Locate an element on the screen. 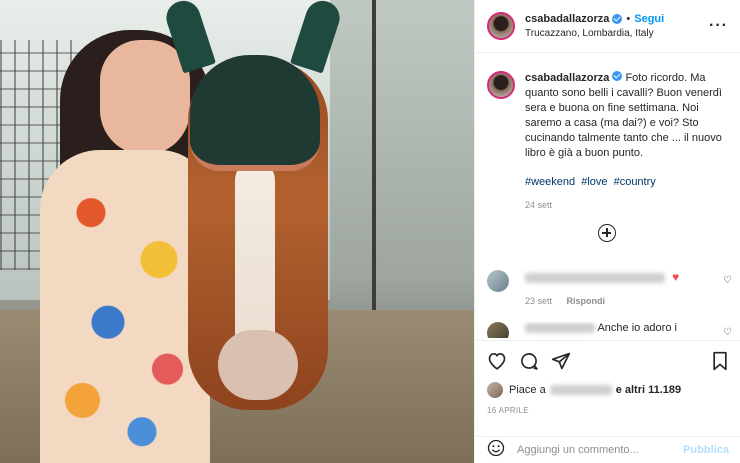 This screenshot has width=740, height=463. share-icon is located at coordinates (561, 363).